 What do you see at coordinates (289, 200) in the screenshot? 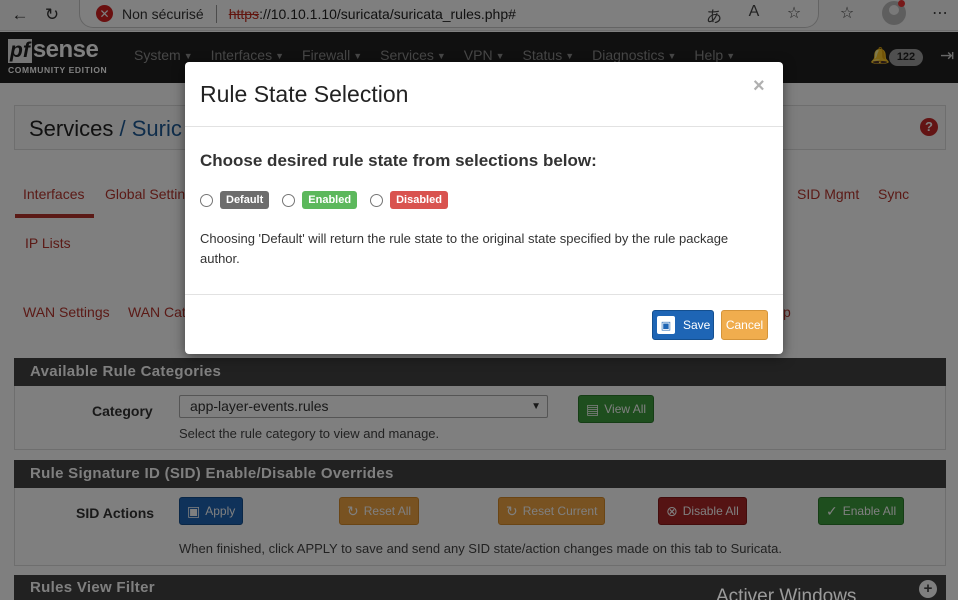
I see `radio-enabled` at bounding box center [289, 200].